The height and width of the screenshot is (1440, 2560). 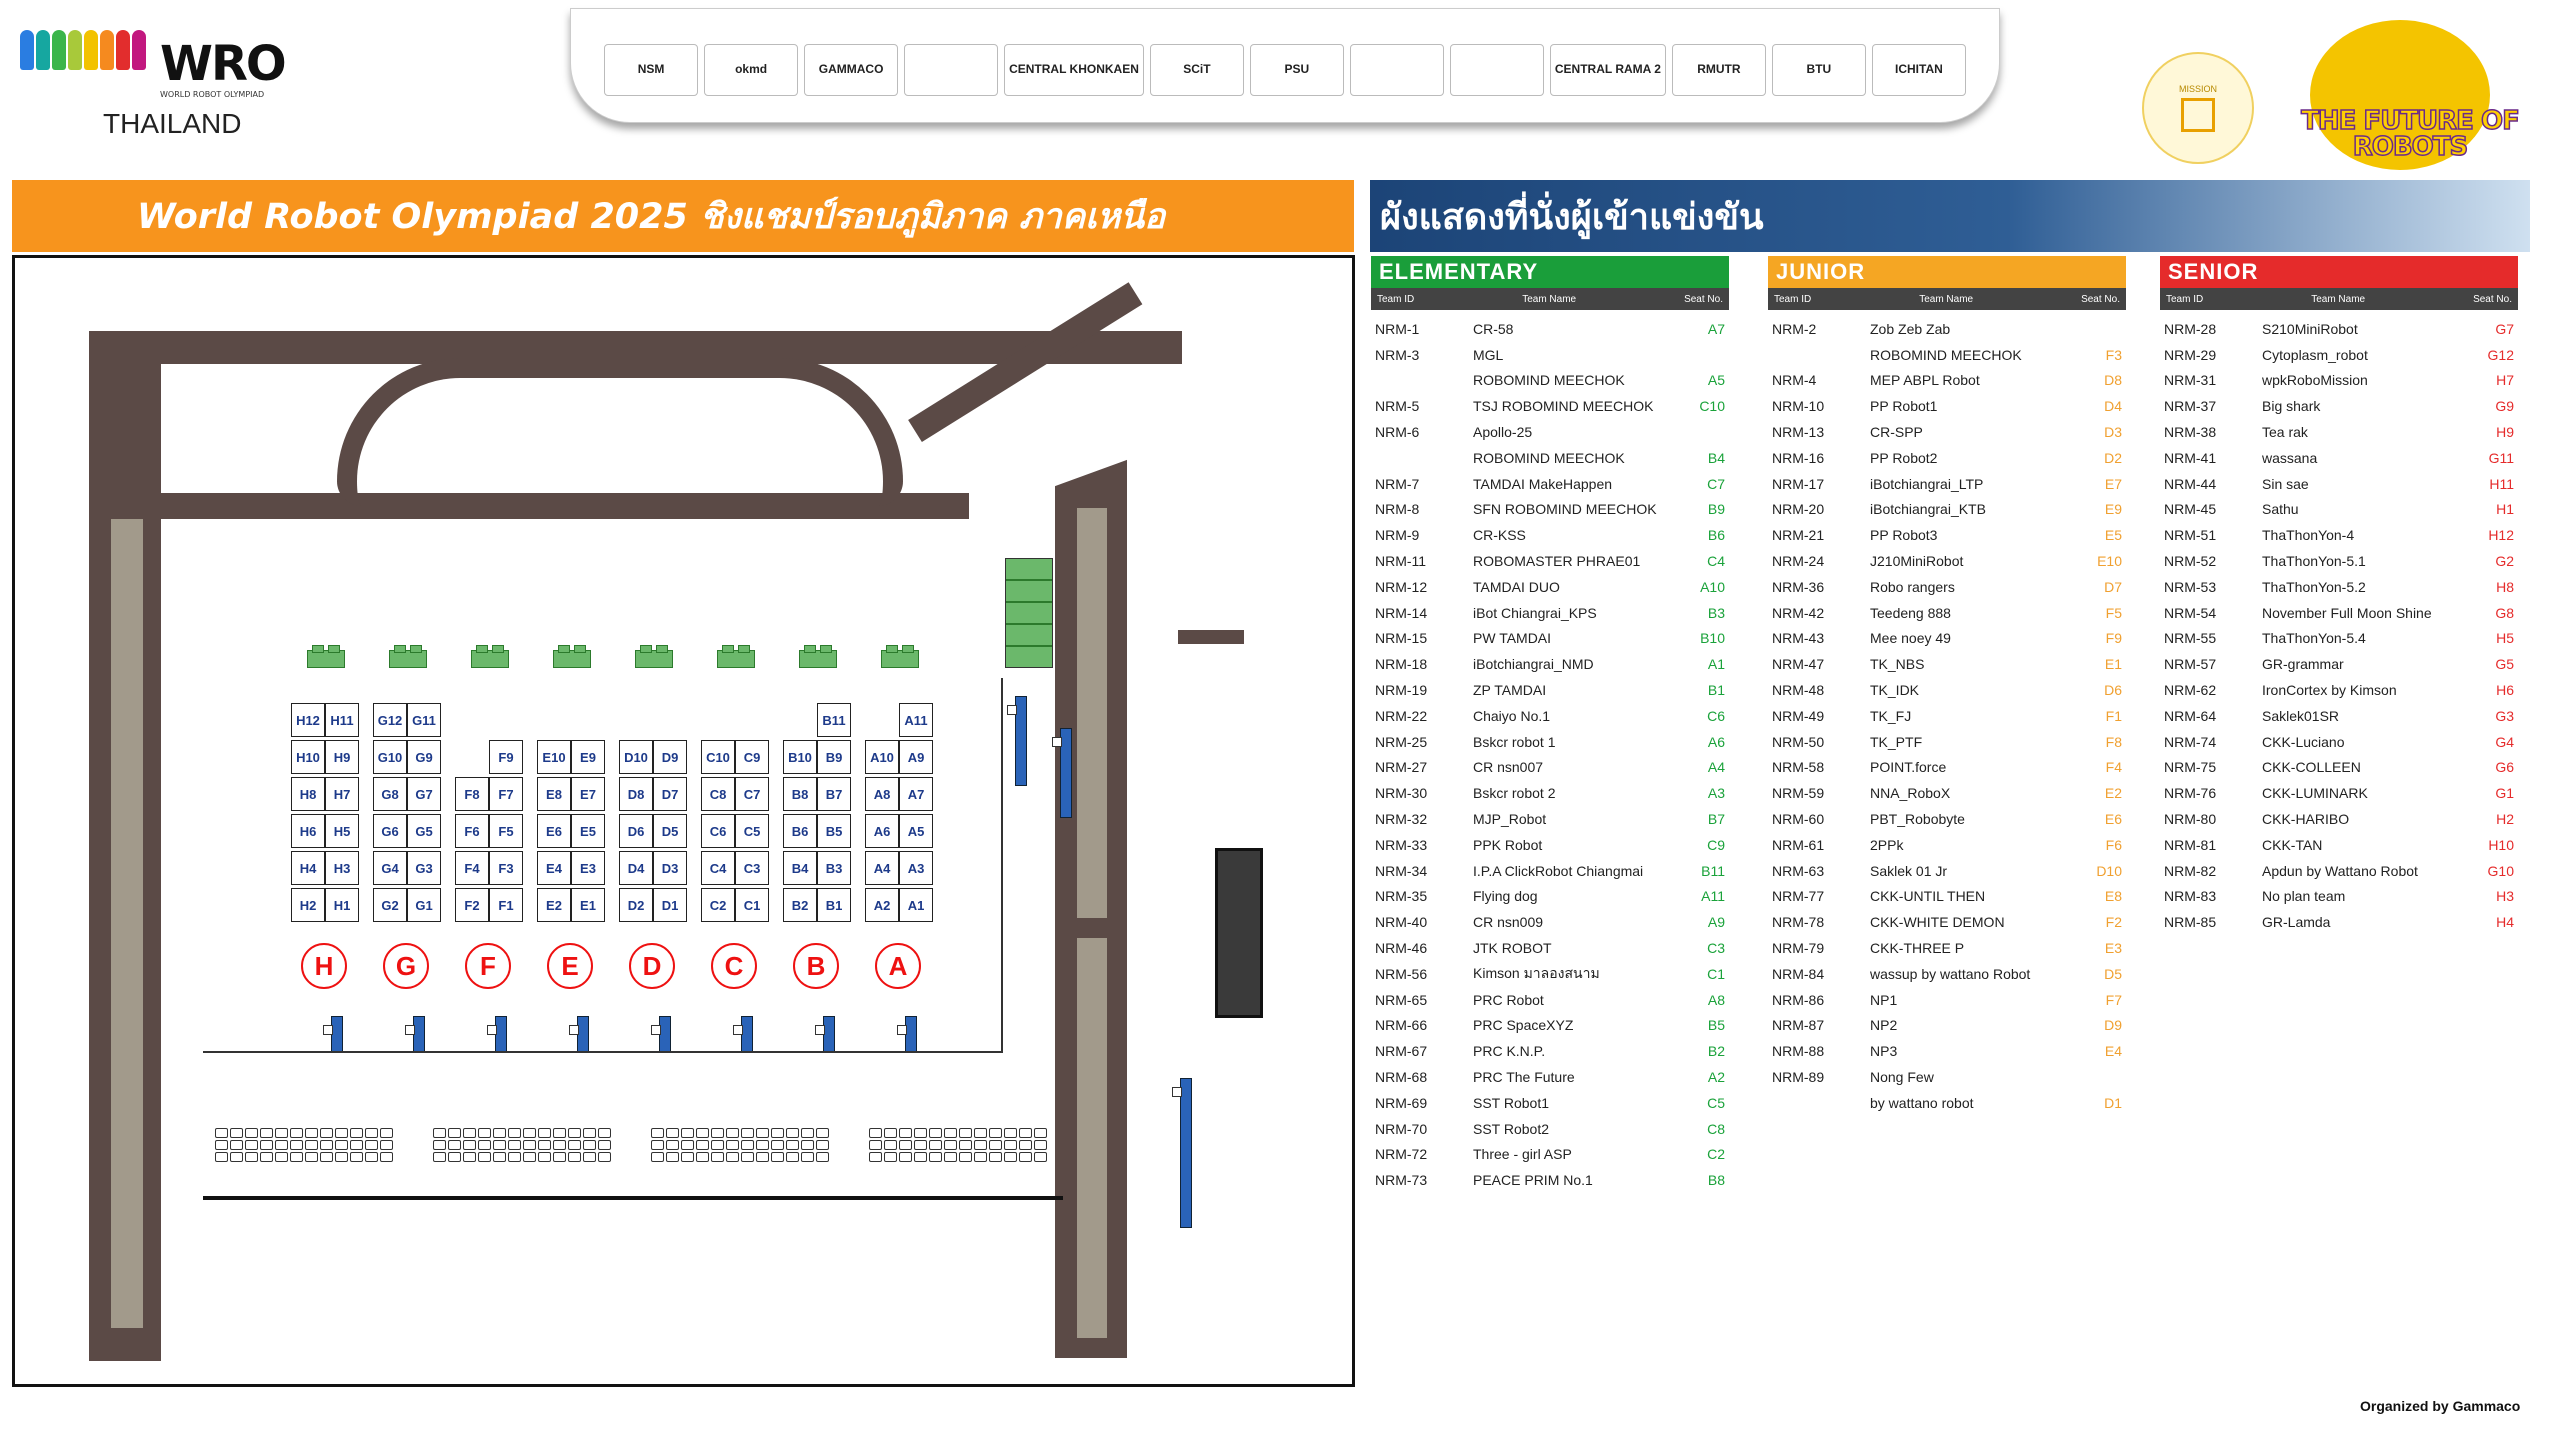 What do you see at coordinates (1550, 922) in the screenshot?
I see `table-row: NRM-40 CR nsn009 A9` at bounding box center [1550, 922].